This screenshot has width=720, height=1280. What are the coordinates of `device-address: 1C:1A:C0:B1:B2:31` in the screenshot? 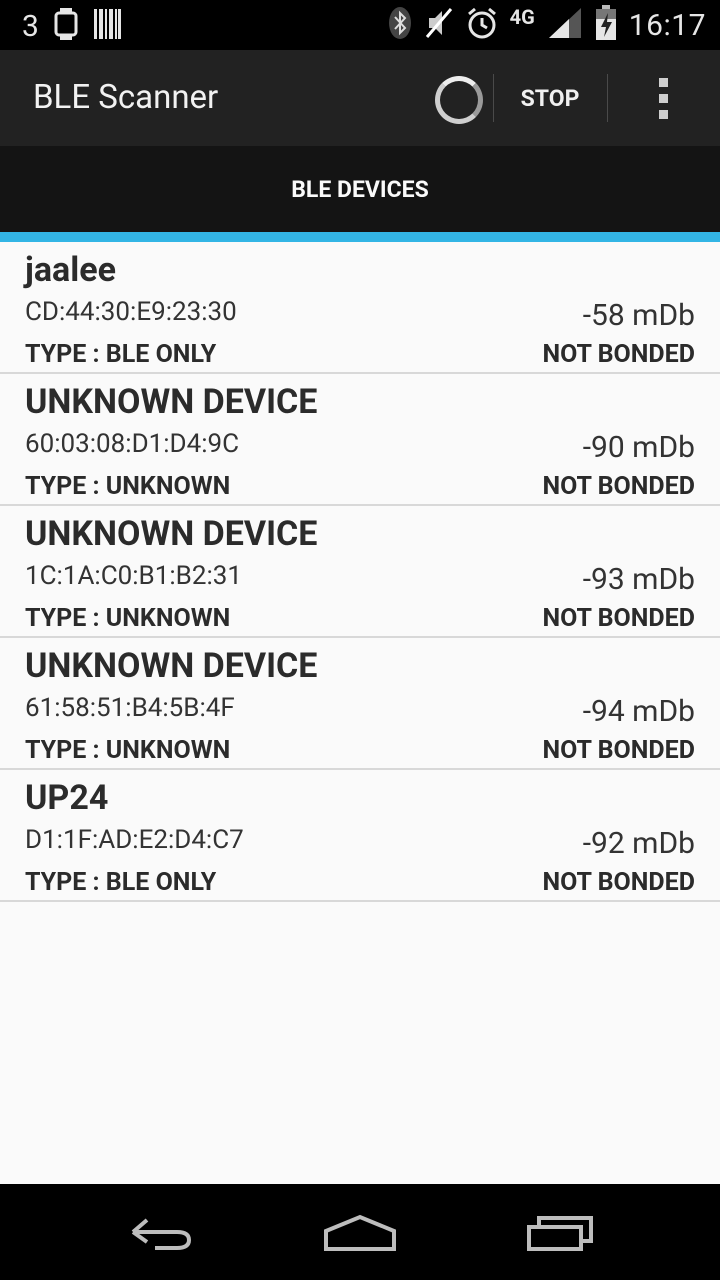 It's located at (133, 576).